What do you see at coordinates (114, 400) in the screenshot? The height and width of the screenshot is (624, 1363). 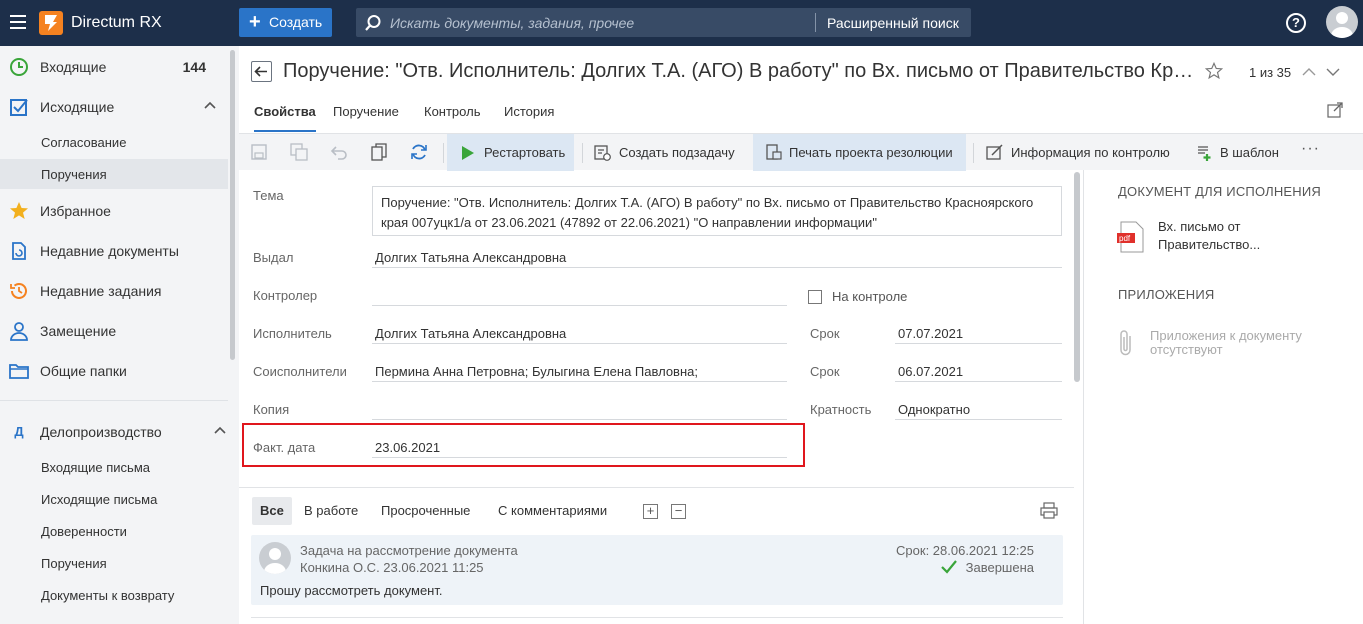 I see `sidebar-divider` at bounding box center [114, 400].